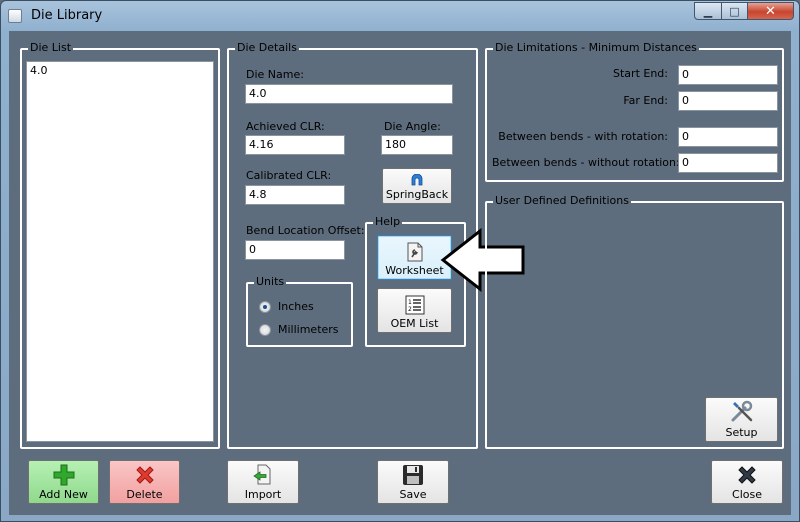  I want to click on setup-button: Setup, so click(741, 419).